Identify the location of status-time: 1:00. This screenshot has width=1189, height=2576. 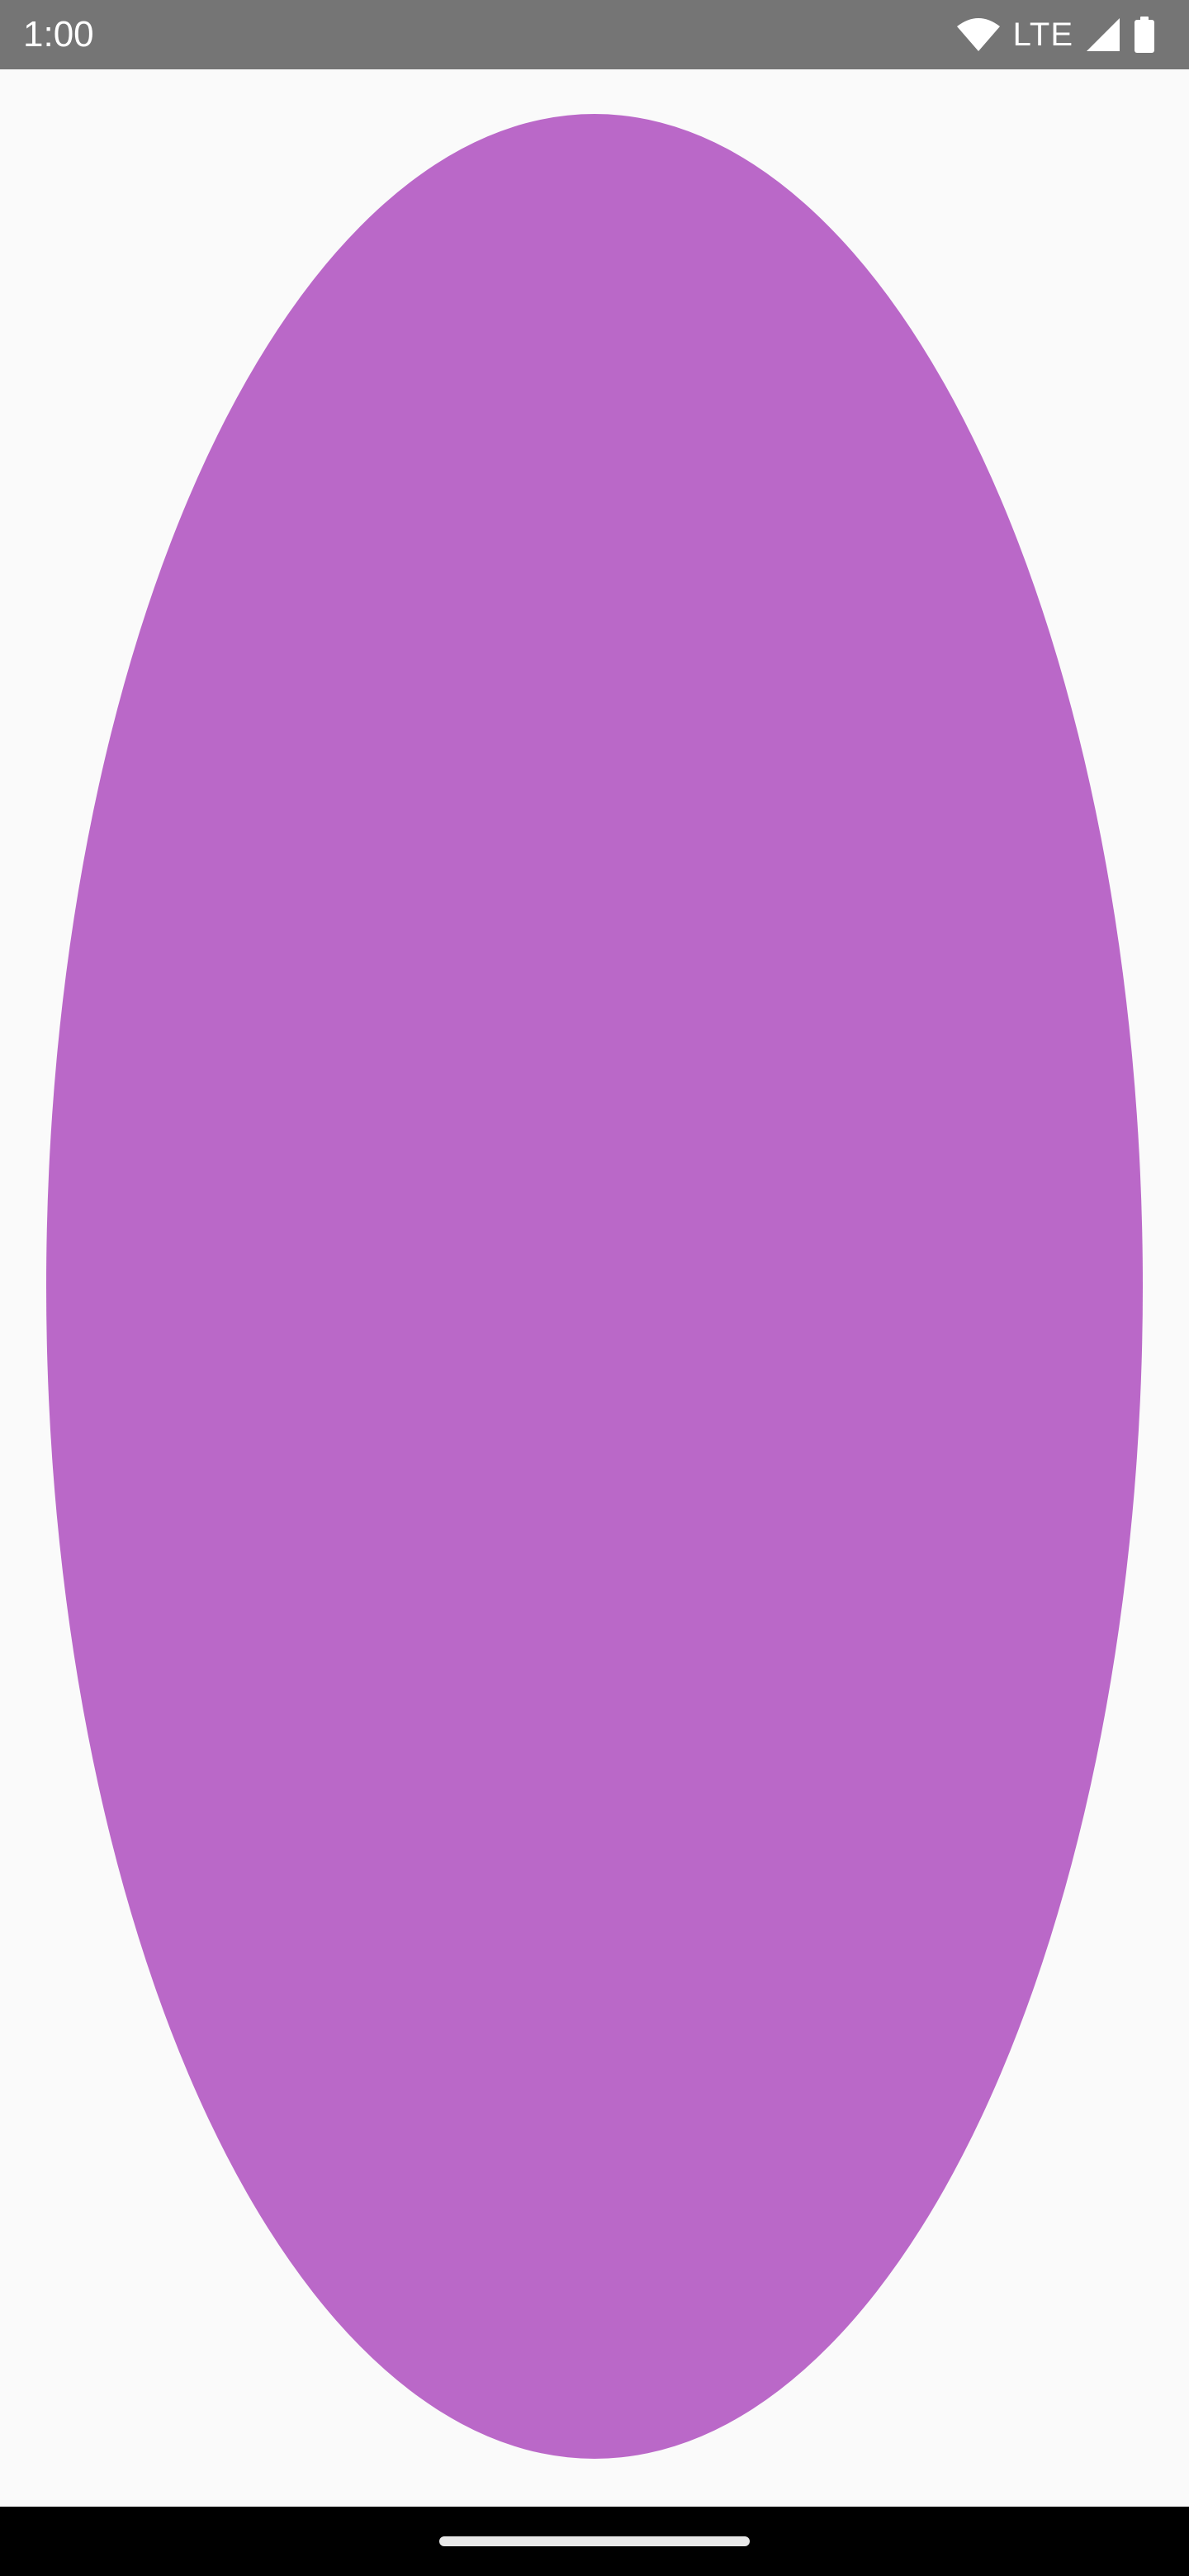
(58, 34).